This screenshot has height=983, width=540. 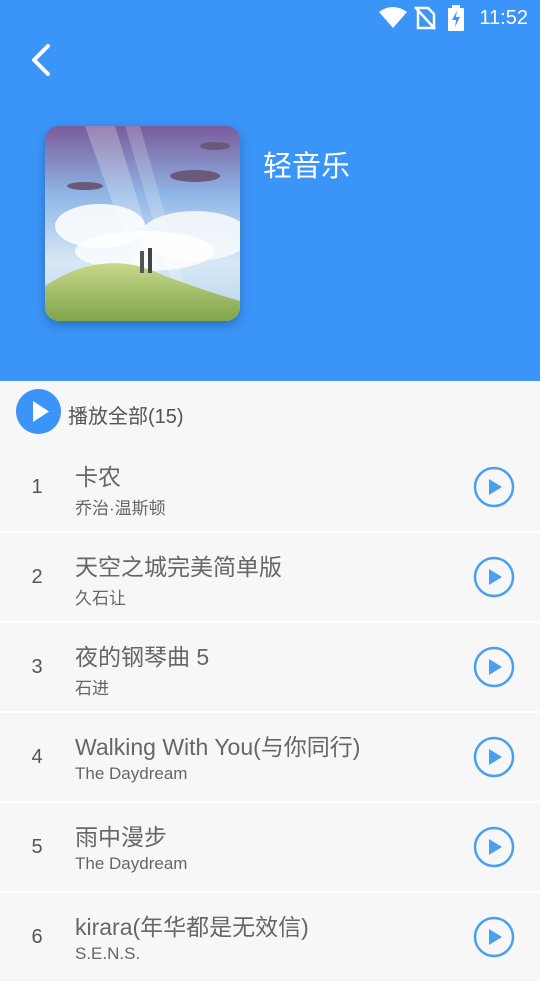 I want to click on song-index: 6, so click(x=37, y=937).